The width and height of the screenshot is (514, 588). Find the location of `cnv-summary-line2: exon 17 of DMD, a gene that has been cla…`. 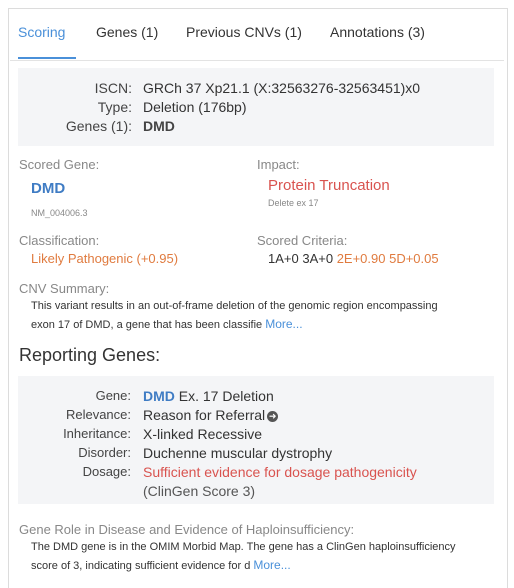

cnv-summary-line2: exon 17 of DMD, a gene that has been cla… is located at coordinates (147, 325).